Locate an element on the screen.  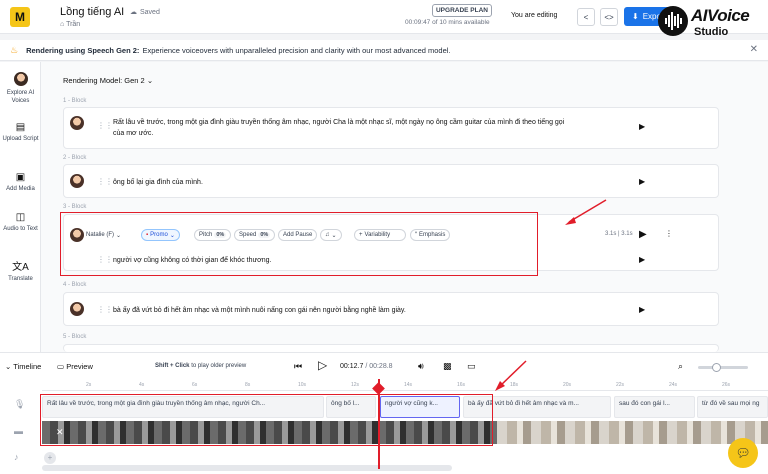
sidebar-item-upload-script: ▤ Upload Script is located at coordinates (20, 132).